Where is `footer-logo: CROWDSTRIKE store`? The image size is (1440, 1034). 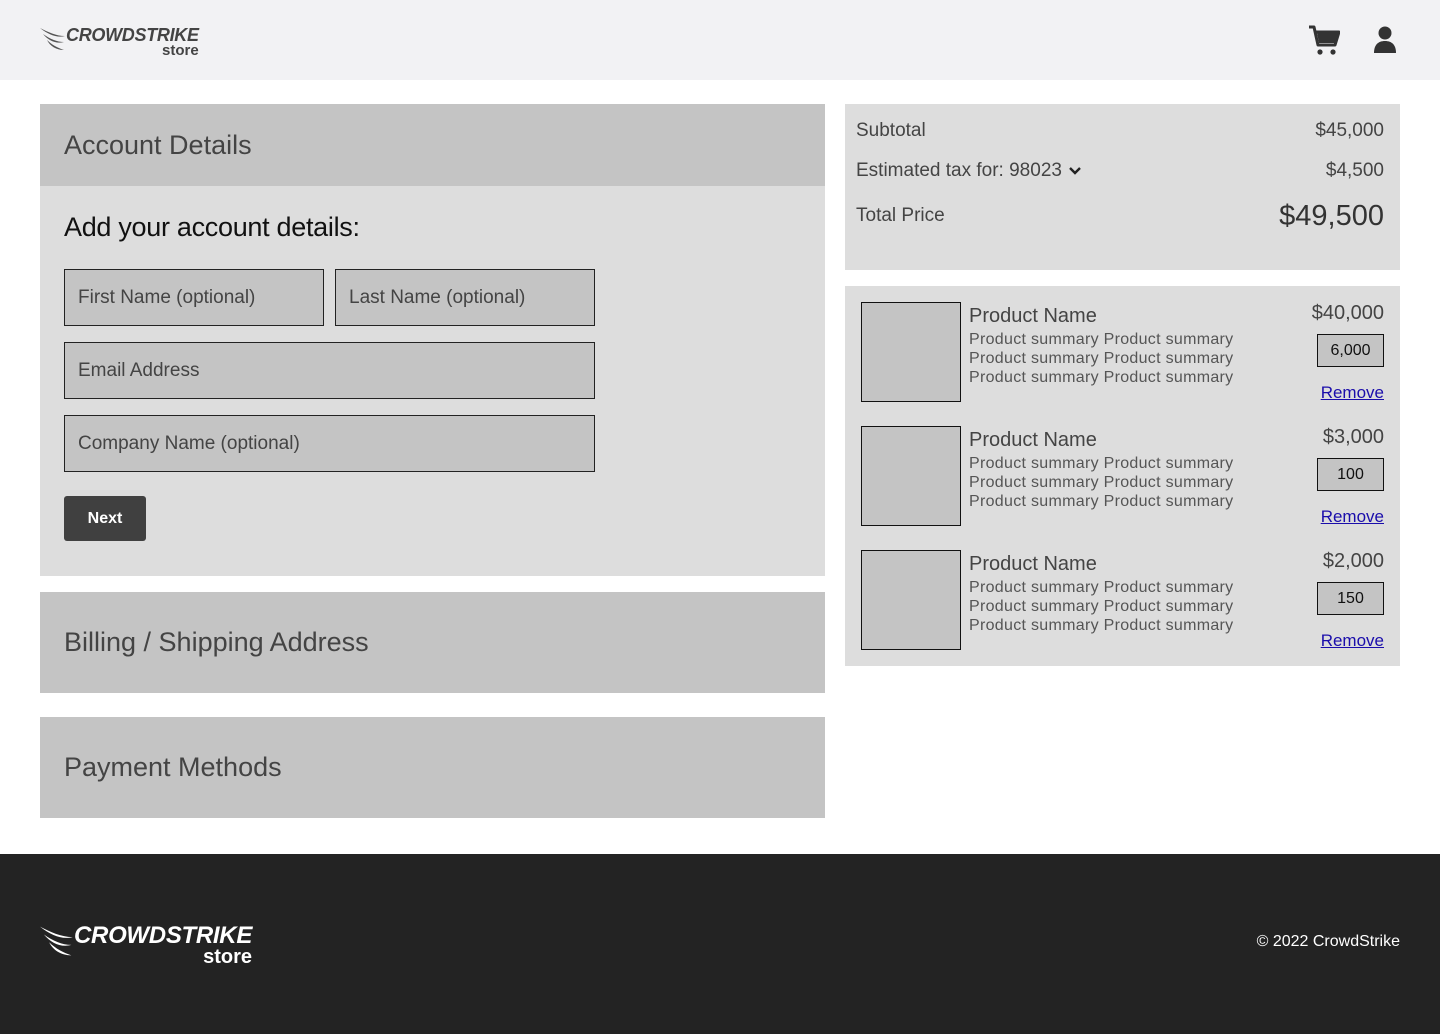 footer-logo: CROWDSTRIKE store is located at coordinates (146, 945).